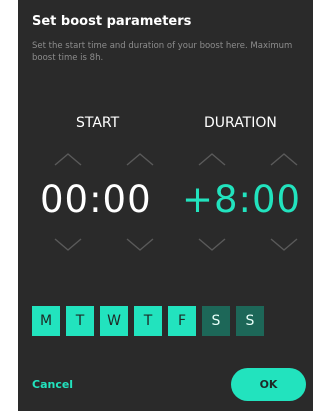 The height and width of the screenshot is (411, 331). What do you see at coordinates (68, 245) in the screenshot?
I see `start-hours-down-icon` at bounding box center [68, 245].